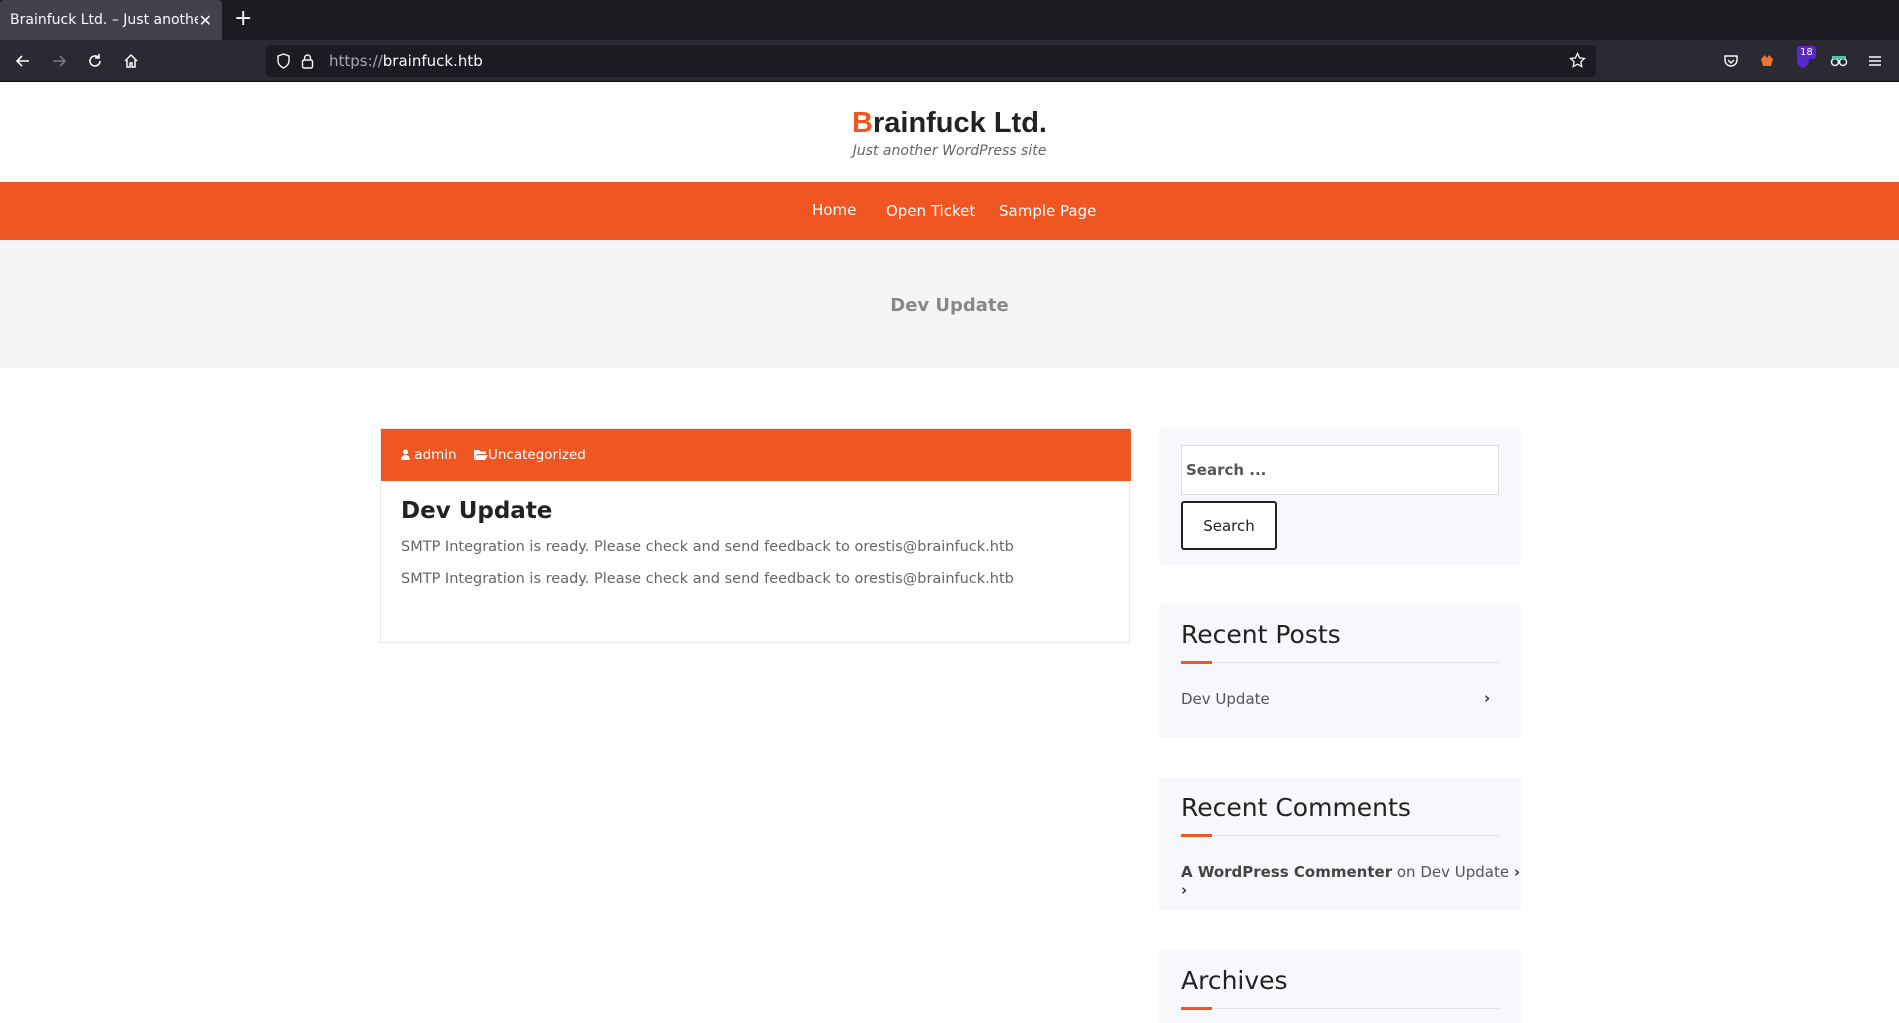 The width and height of the screenshot is (1899, 1023). I want to click on browser-toolbar: https://brainfuck.htb, so click(949, 61).